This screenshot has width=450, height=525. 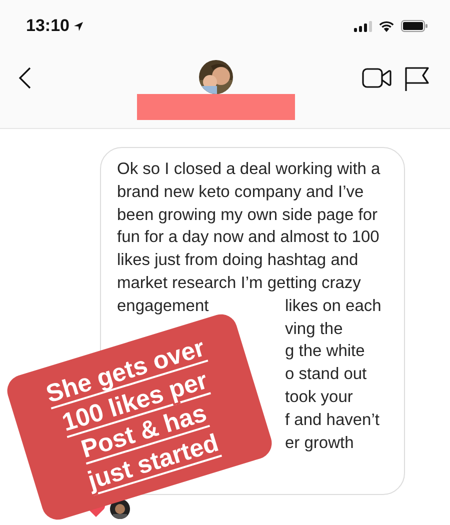 I want to click on message-text: f and haven’t, so click(x=332, y=420).